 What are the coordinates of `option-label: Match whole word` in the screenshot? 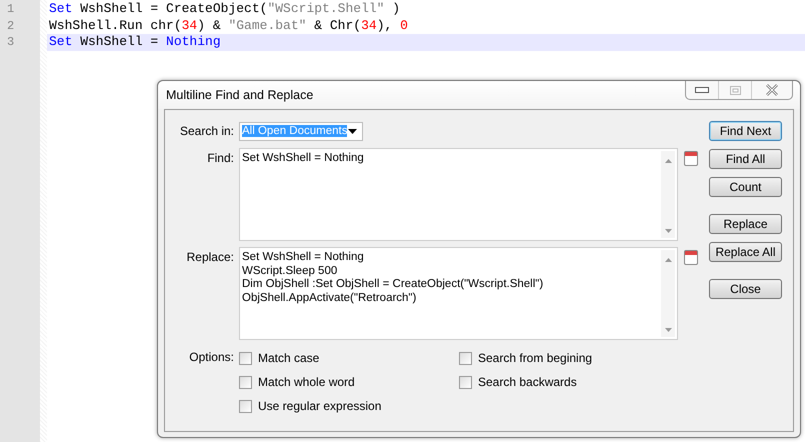 It's located at (306, 382).